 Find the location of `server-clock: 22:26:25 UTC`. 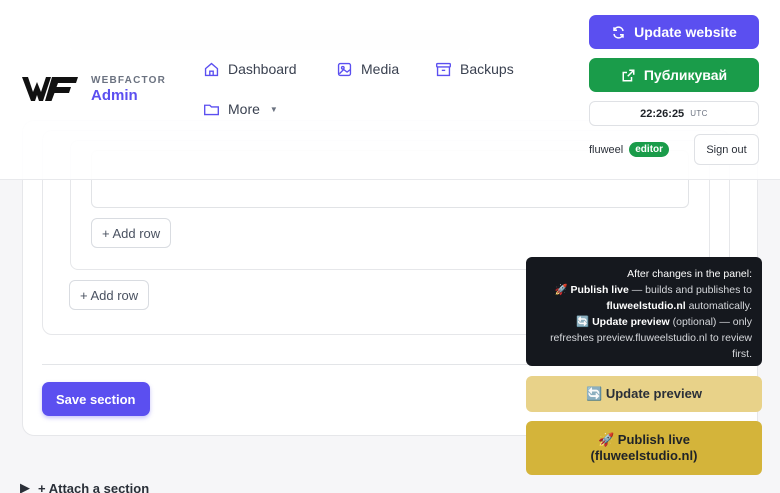

server-clock: 22:26:25 UTC is located at coordinates (674, 113).